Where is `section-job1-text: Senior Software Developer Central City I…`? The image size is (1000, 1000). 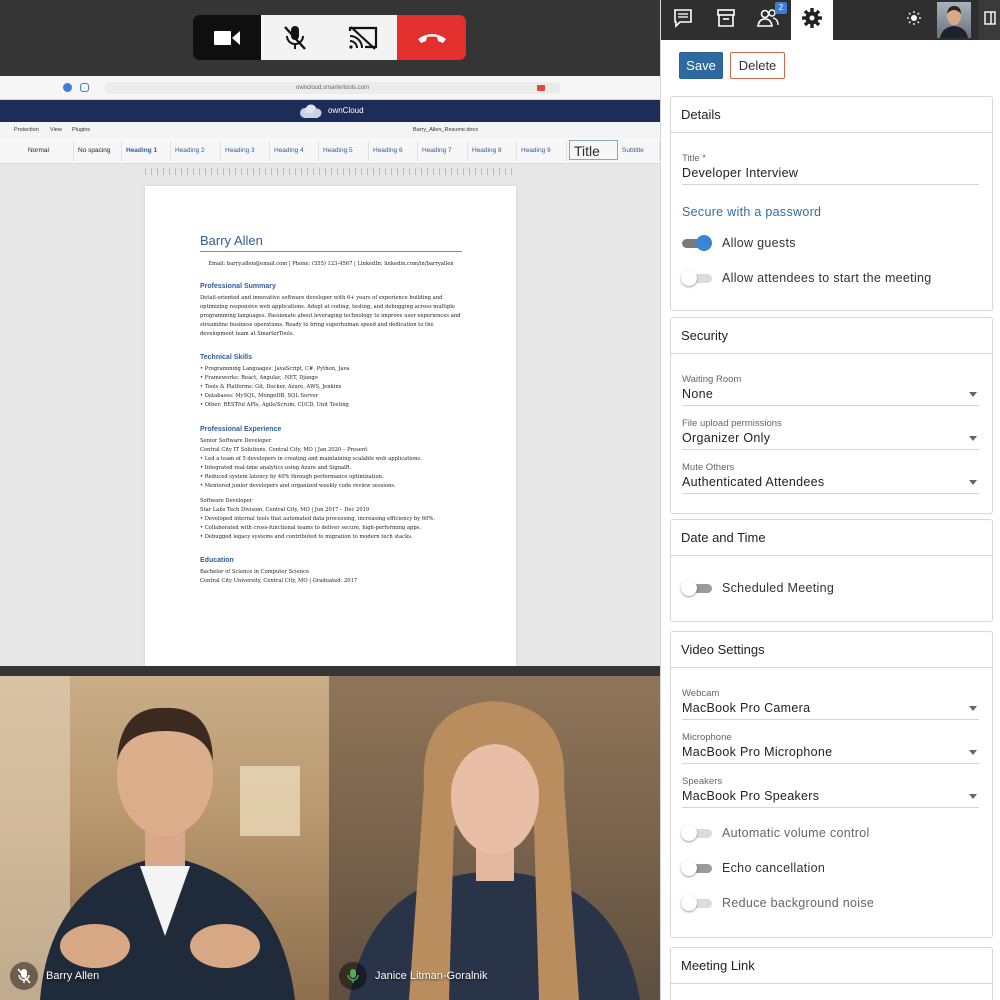 section-job1-text: Senior Software Developer Central City I… is located at coordinates (311, 463).